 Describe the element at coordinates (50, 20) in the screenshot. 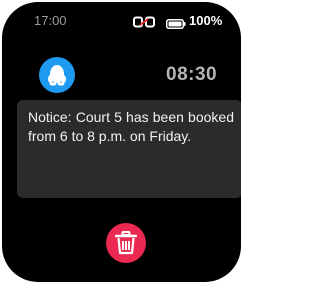

I see `status-time: 17:00` at that location.